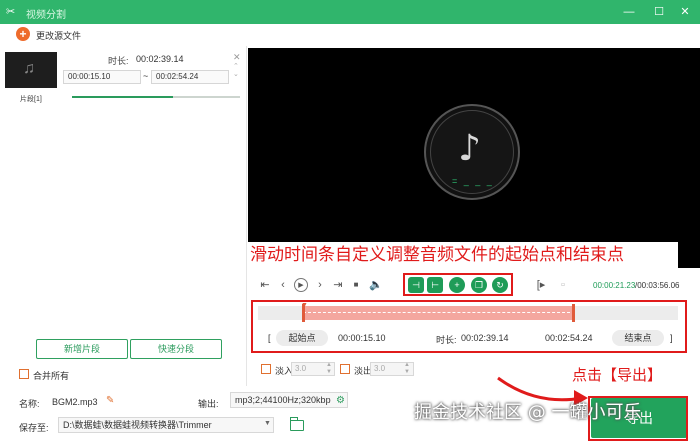 This screenshot has height=445, width=700. I want to click on reset-icon: ↻, so click(500, 285).